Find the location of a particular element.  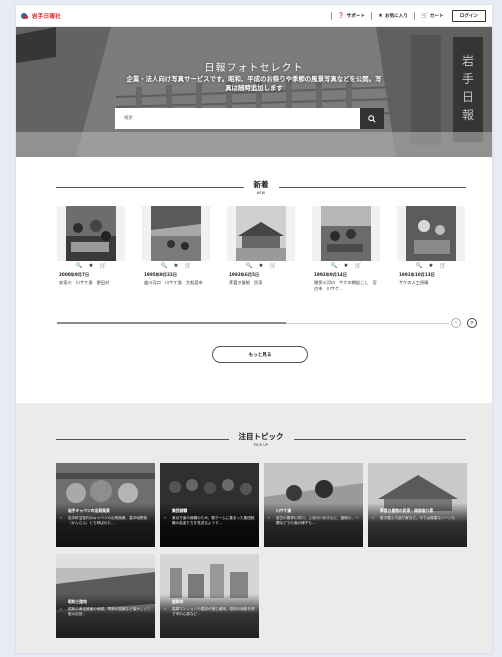

photo-date: 1993年6月5日 is located at coordinates (244, 274).